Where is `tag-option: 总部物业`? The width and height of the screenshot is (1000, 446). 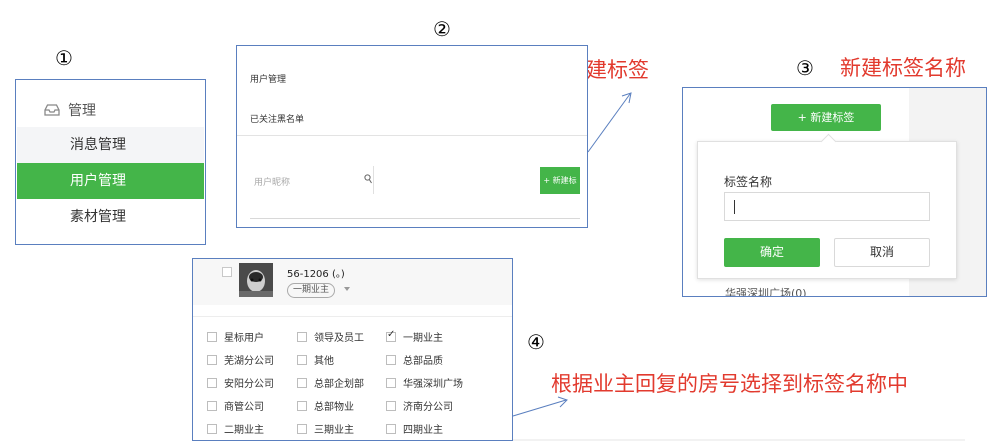
tag-option: 总部物业 is located at coordinates (325, 405).